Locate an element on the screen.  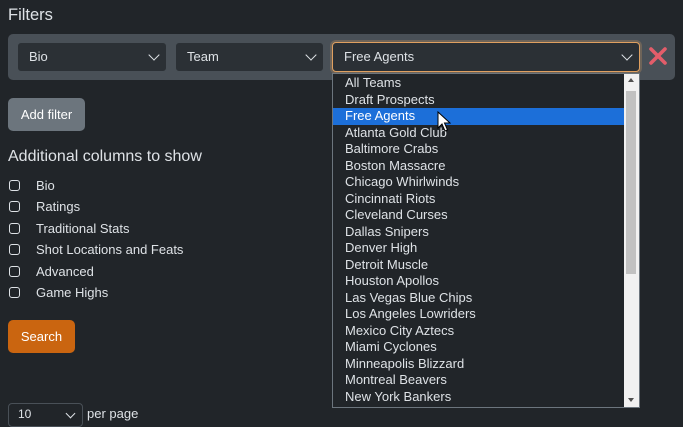
dropdown-option: Minneapolis Blizzard is located at coordinates (478, 364).